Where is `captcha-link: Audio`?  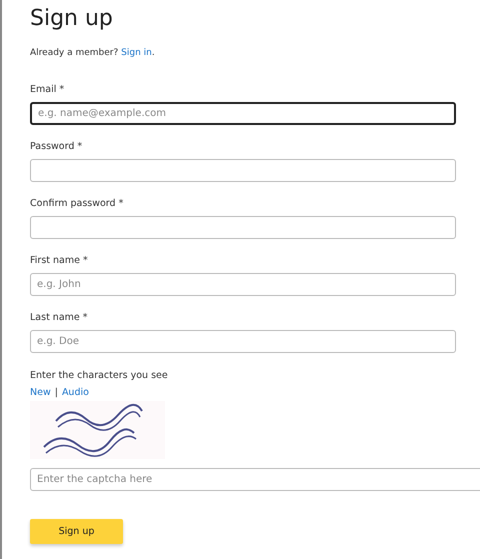
captcha-link: Audio is located at coordinates (75, 392).